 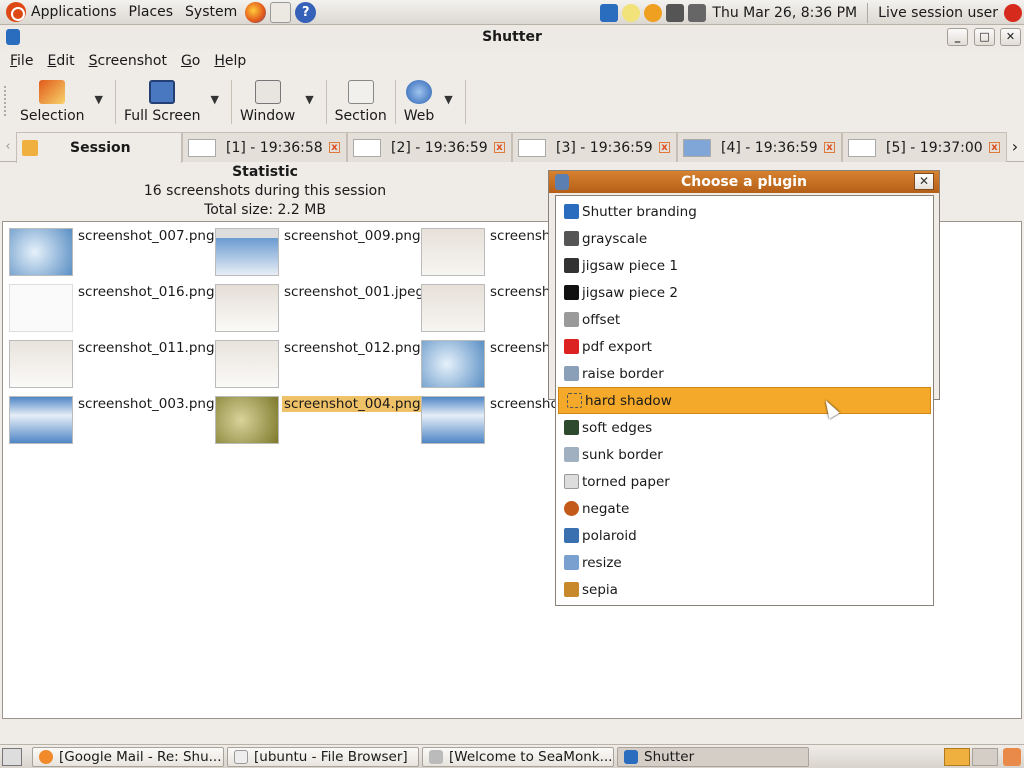 I want to click on menu-help: Help, so click(x=230, y=61).